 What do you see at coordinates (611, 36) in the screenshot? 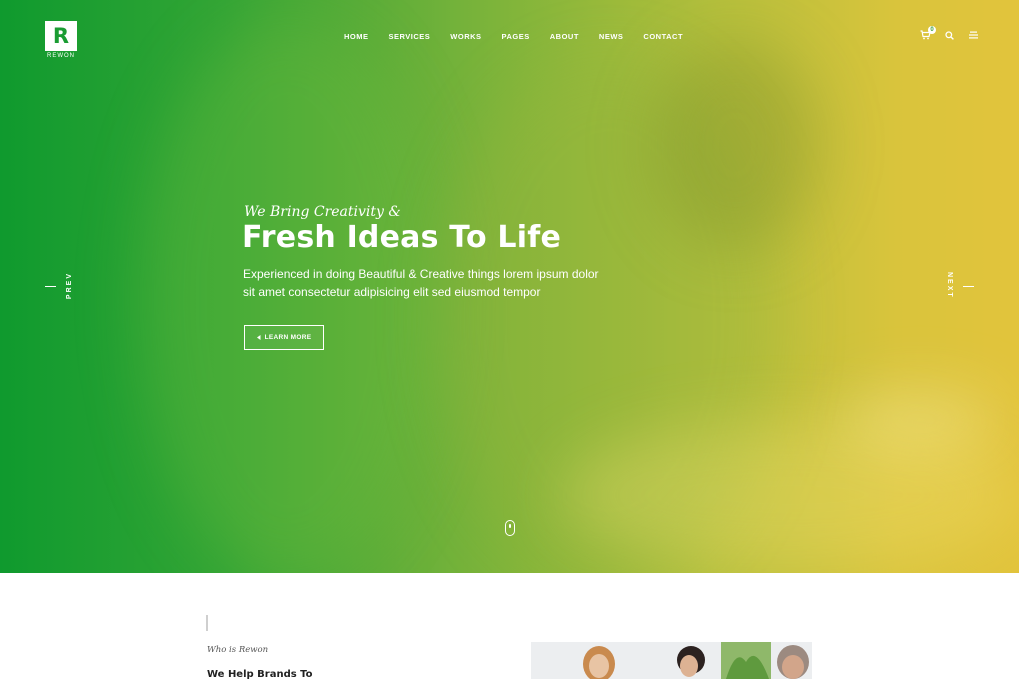
I see `nav-item-news: NEWS` at bounding box center [611, 36].